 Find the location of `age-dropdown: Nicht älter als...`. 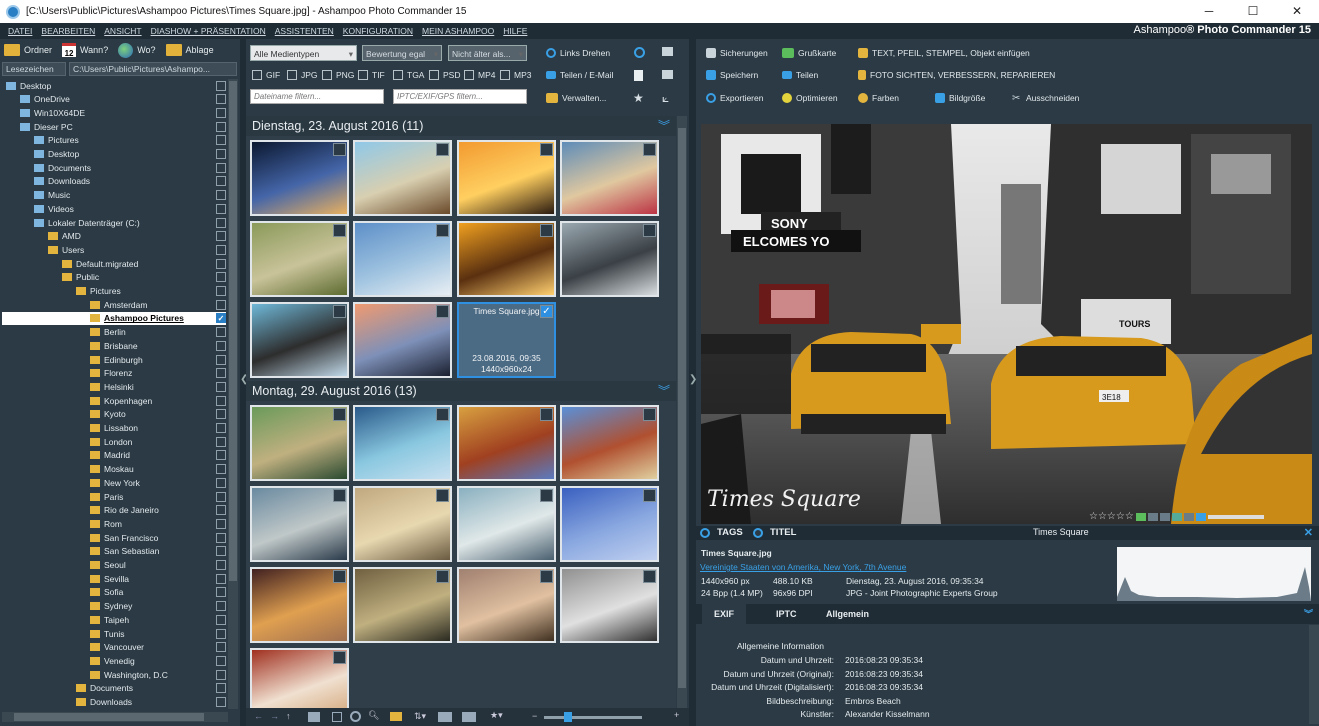

age-dropdown: Nicht älter als... is located at coordinates (487, 53).